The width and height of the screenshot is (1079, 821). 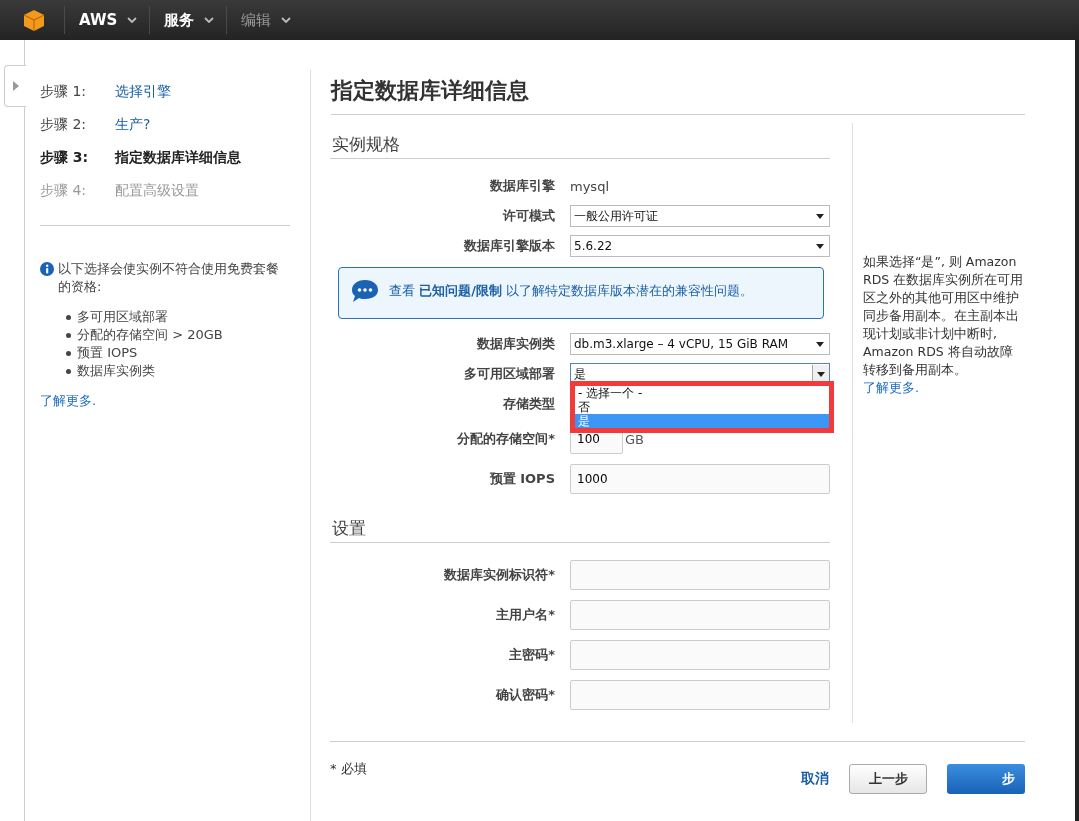 What do you see at coordinates (509, 374) in the screenshot?
I see `field-label: 多可用区域部署` at bounding box center [509, 374].